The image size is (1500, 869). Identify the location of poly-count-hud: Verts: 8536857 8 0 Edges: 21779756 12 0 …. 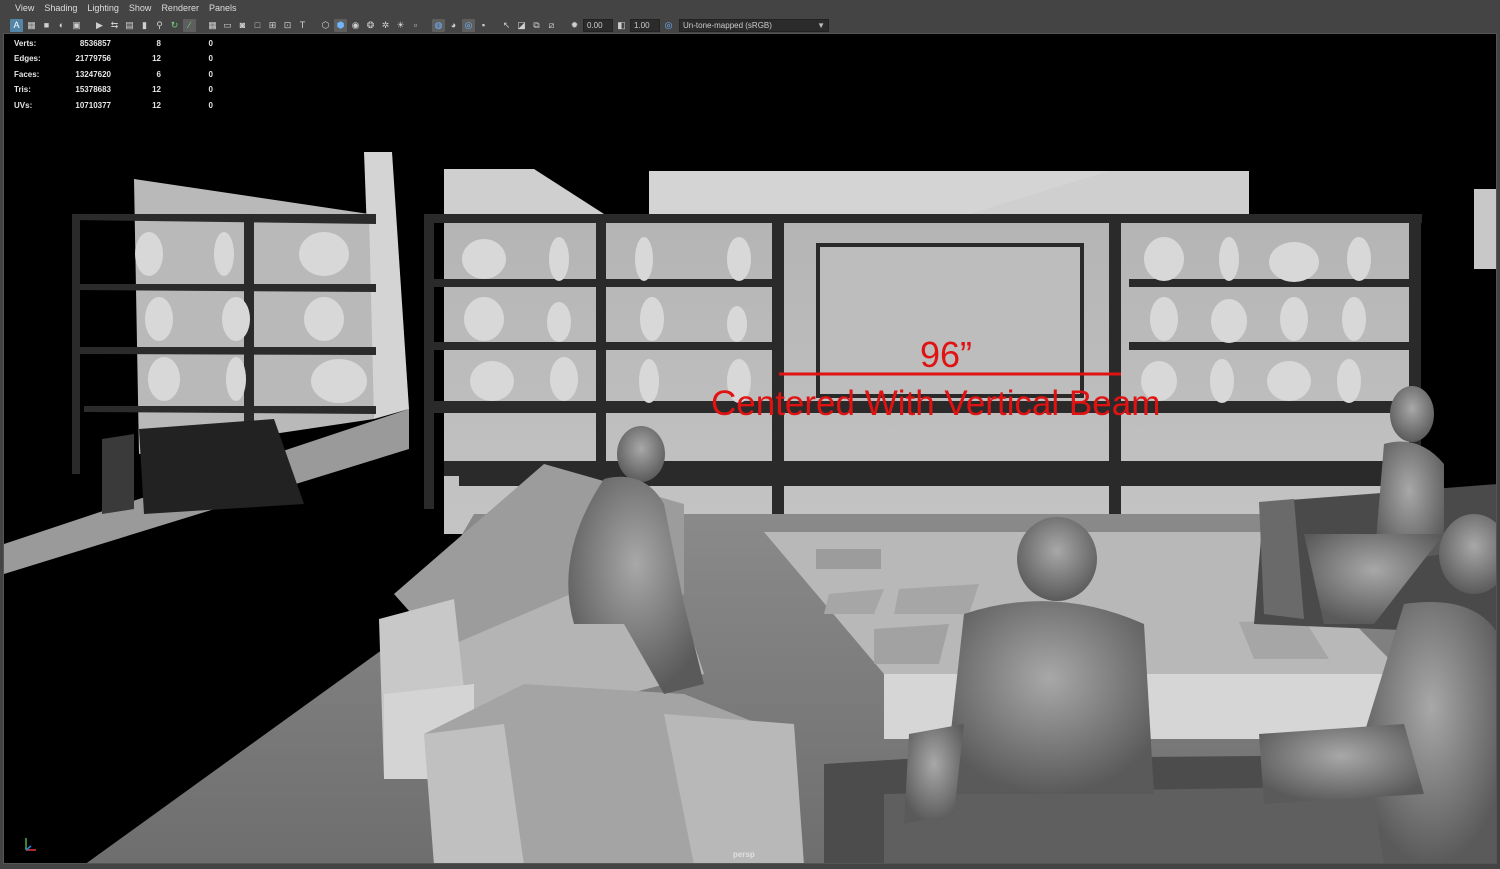
(113, 74).